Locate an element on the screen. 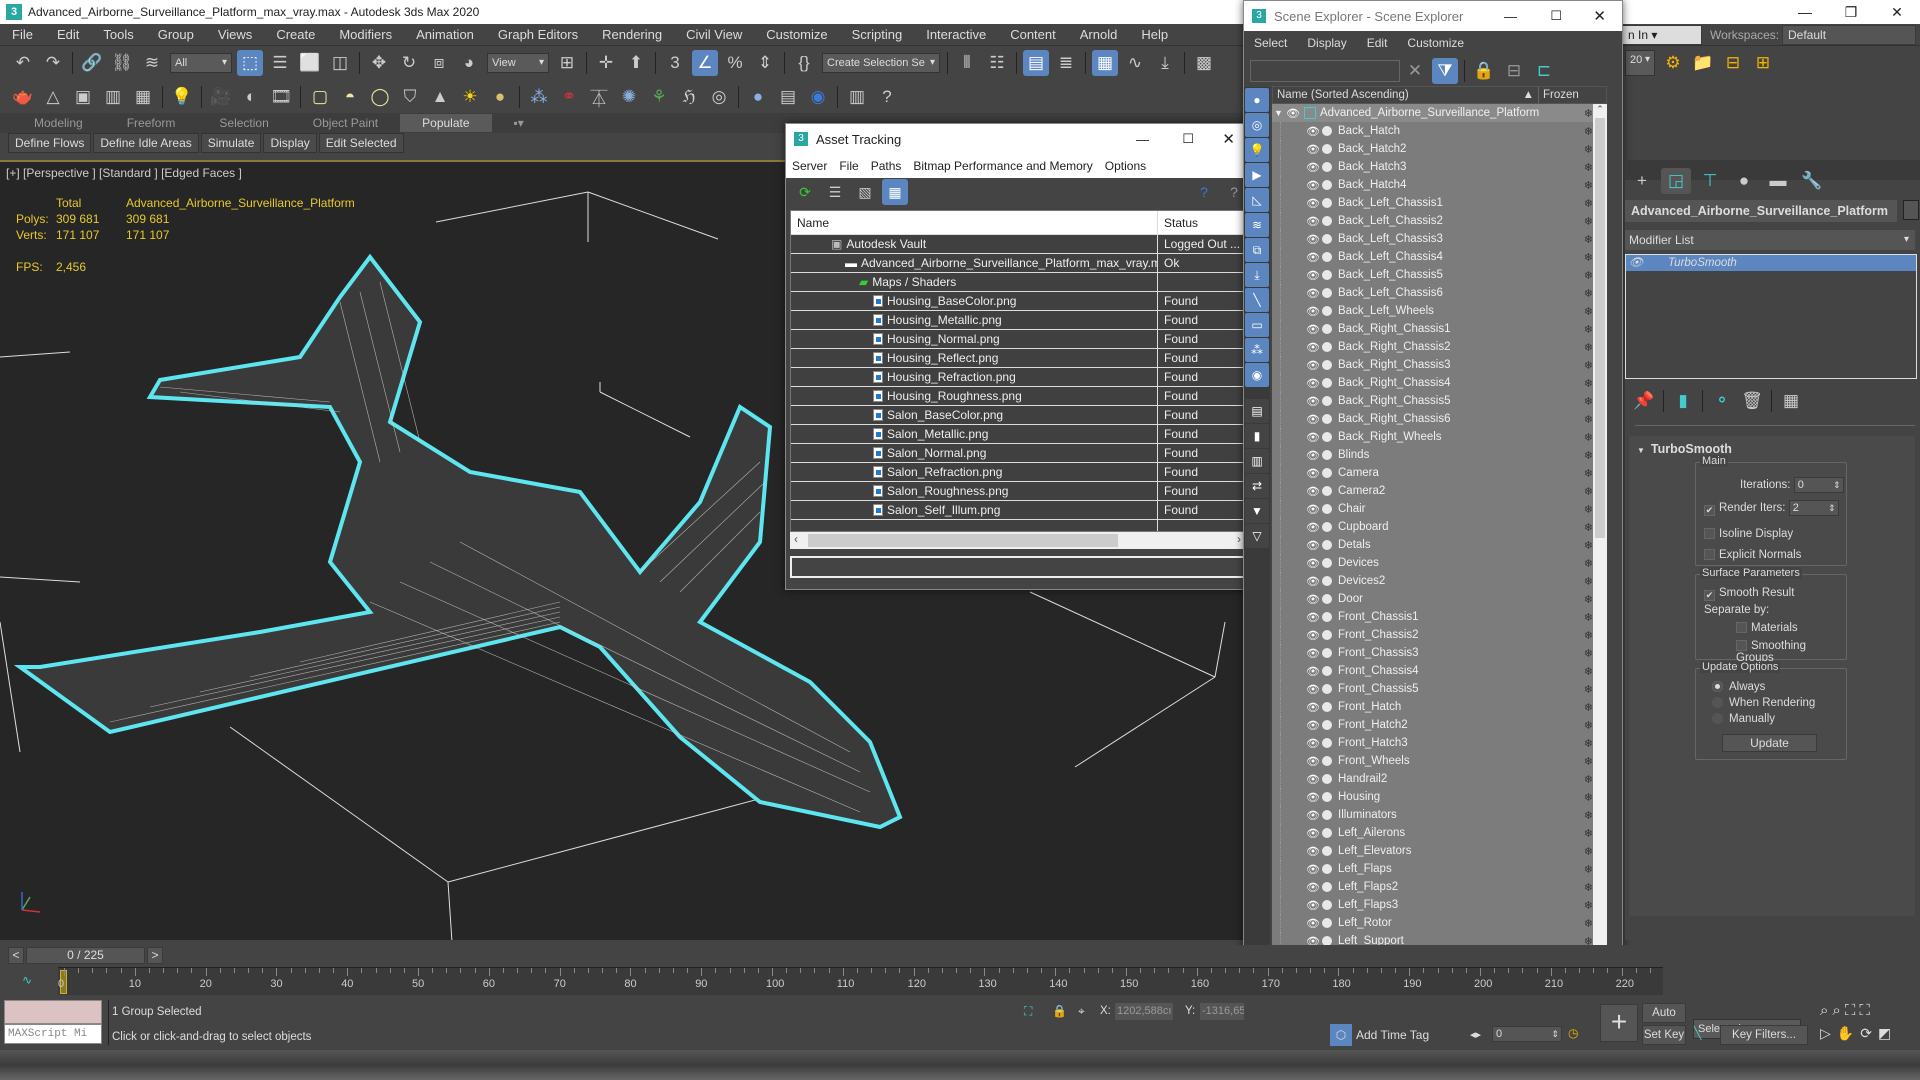  molecule-icon: ⚭ is located at coordinates (569, 97).